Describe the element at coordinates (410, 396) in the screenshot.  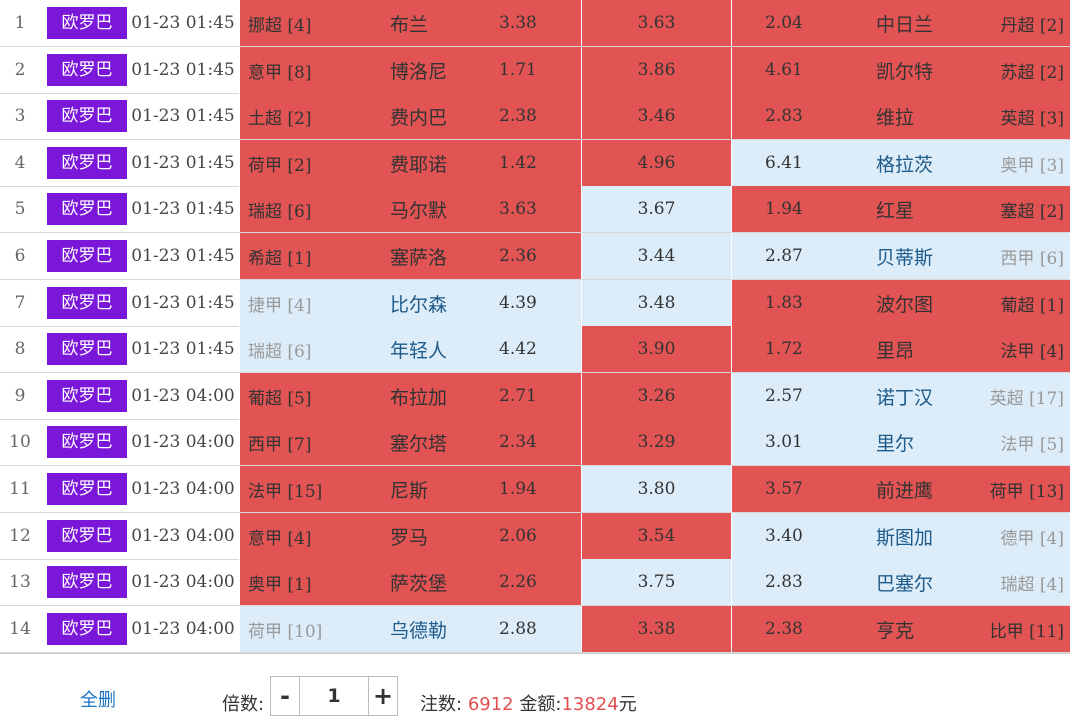
I see `home-win-option: 葡超 [5] 布拉加 2.71` at that location.